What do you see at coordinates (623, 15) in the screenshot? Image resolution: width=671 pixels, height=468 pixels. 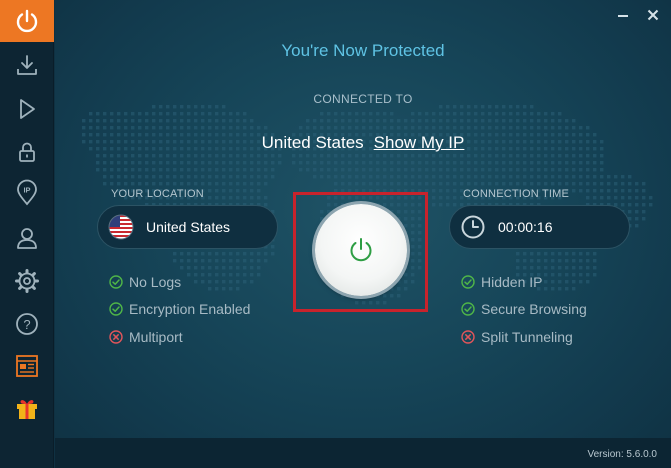 I see `minimize-button` at bounding box center [623, 15].